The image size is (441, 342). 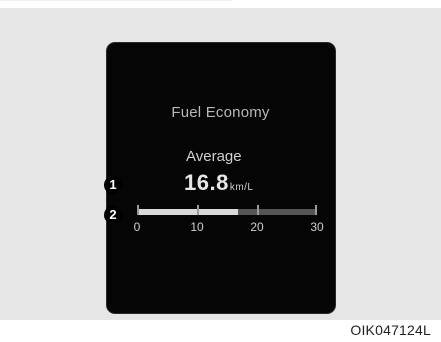 I want to click on average-unit: km/L, so click(x=241, y=187).